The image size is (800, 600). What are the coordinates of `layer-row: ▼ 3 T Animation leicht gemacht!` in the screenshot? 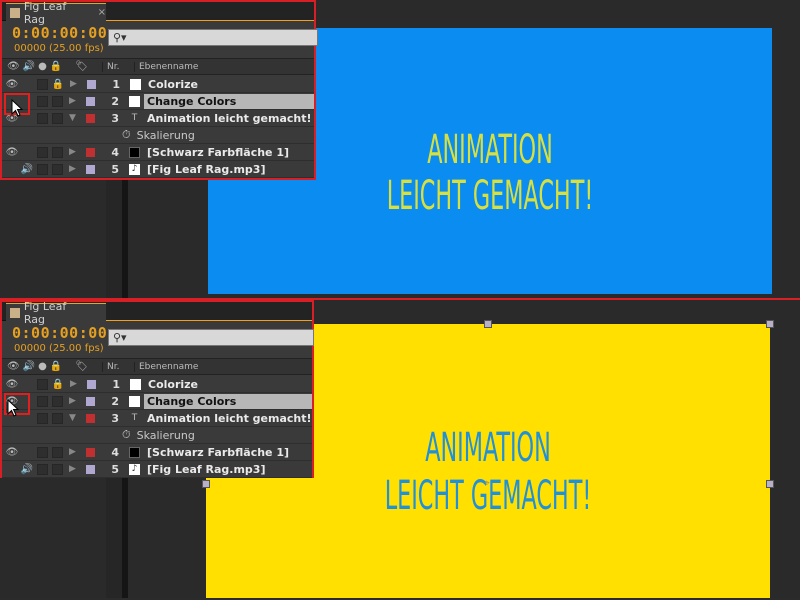 It's located at (157, 418).